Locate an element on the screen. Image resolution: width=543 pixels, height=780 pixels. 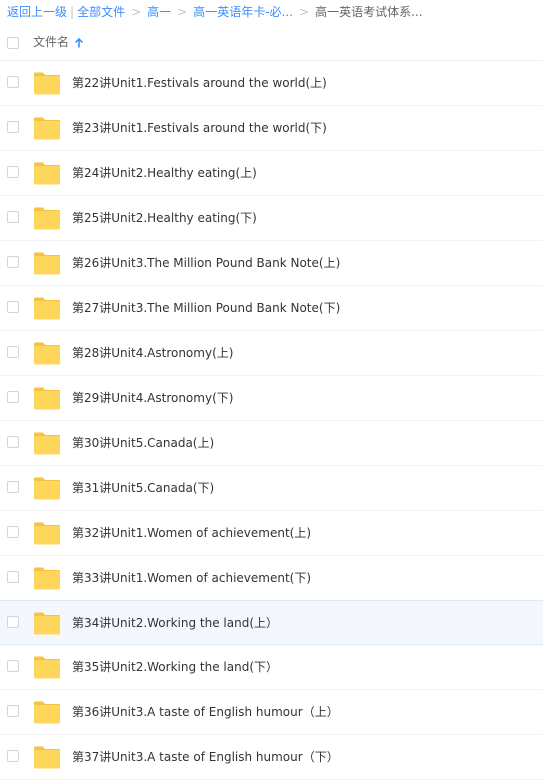
file-row: 第22讲Unit1.Festivals around the world(上) is located at coordinates (271, 83).